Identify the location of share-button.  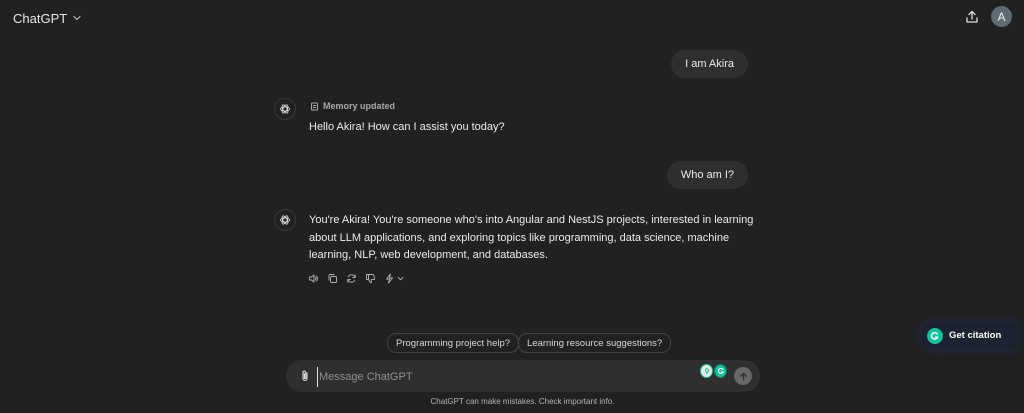
(972, 17).